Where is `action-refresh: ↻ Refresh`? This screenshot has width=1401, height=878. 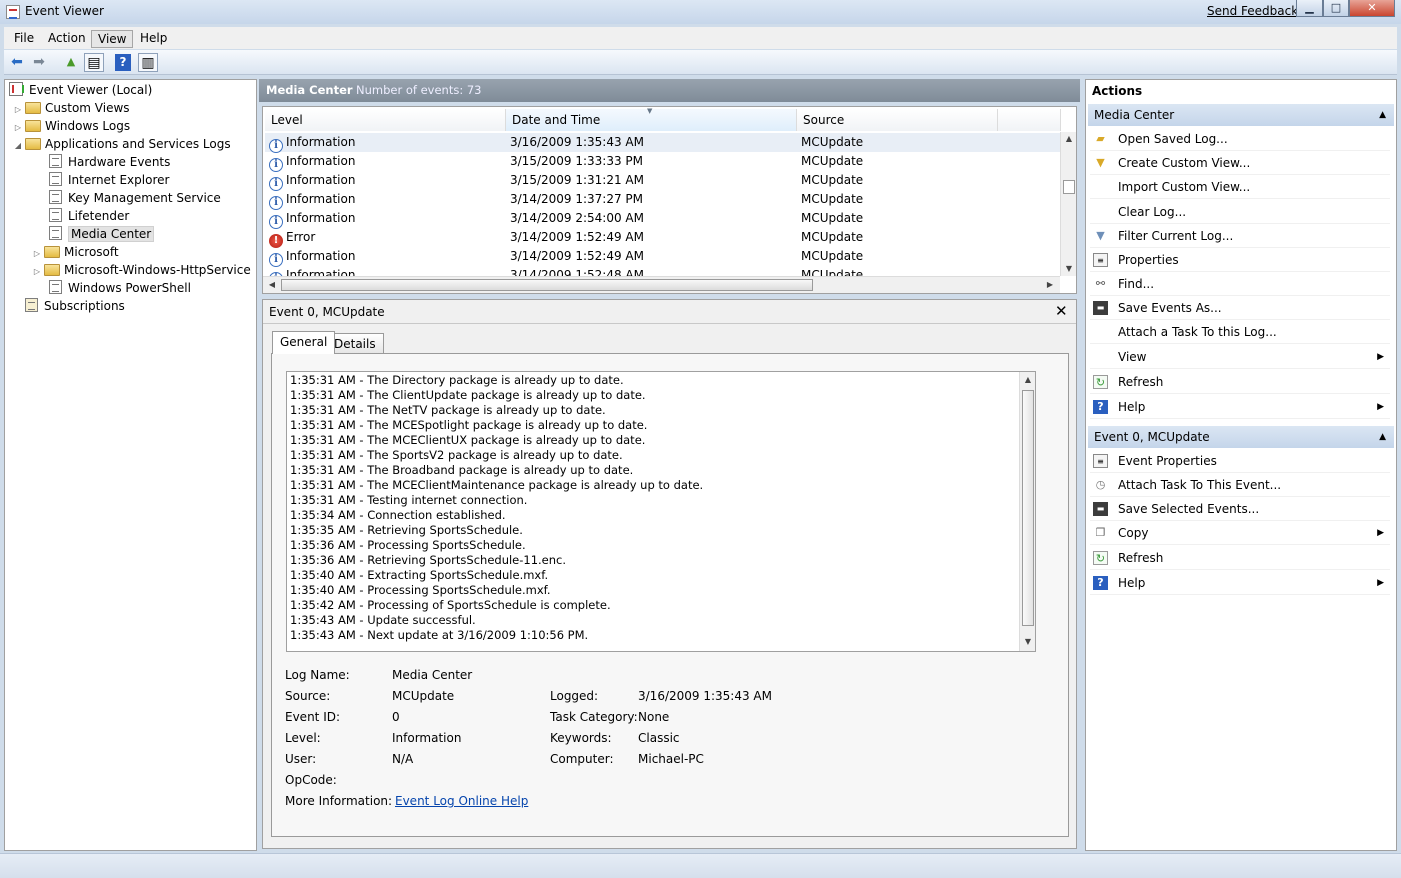
action-refresh: ↻ Refresh is located at coordinates (1240, 382).